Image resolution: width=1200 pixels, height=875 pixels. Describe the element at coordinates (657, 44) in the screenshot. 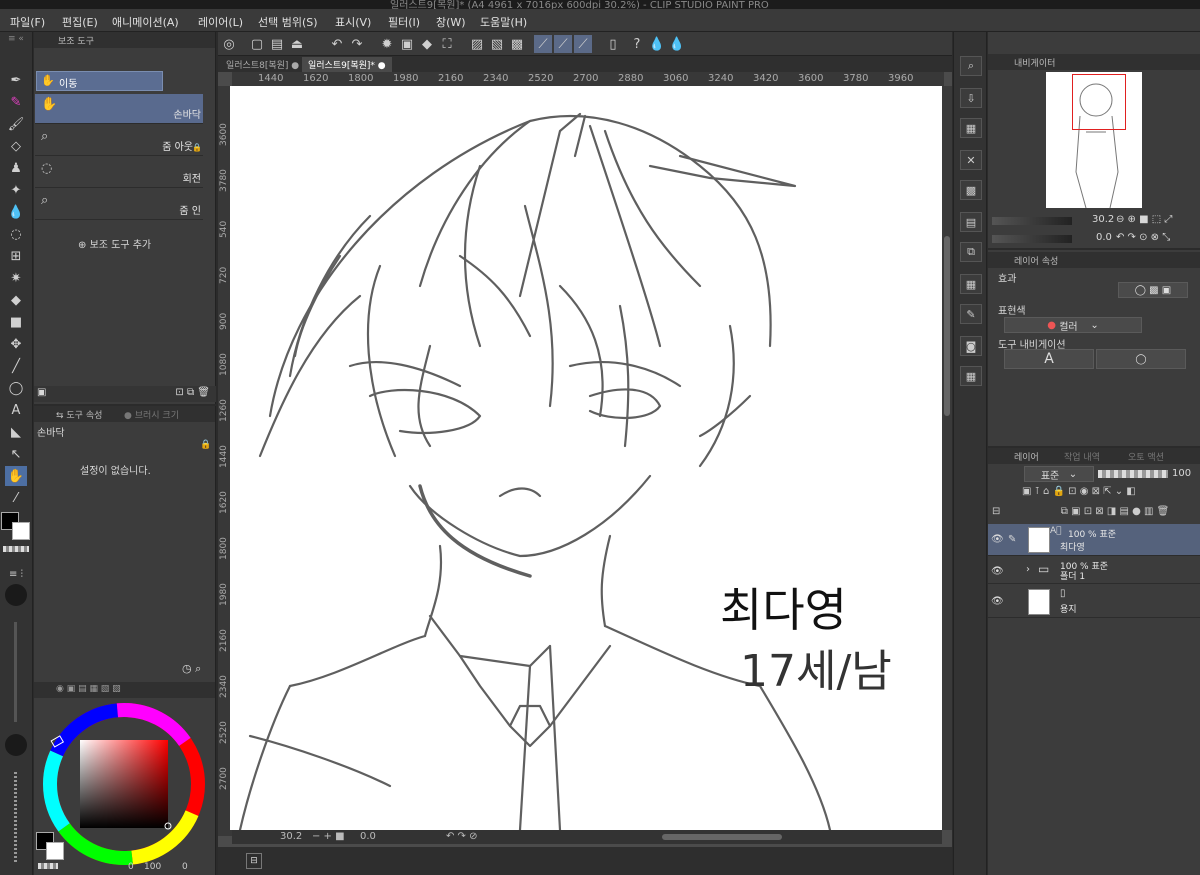

I see `drop-icon: 💧` at that location.